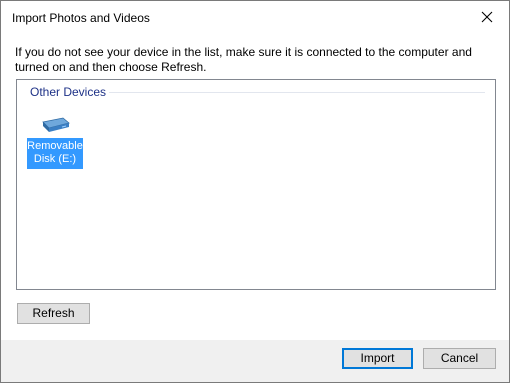  I want to click on title-bar: Import Photos and Videos, so click(255, 17).